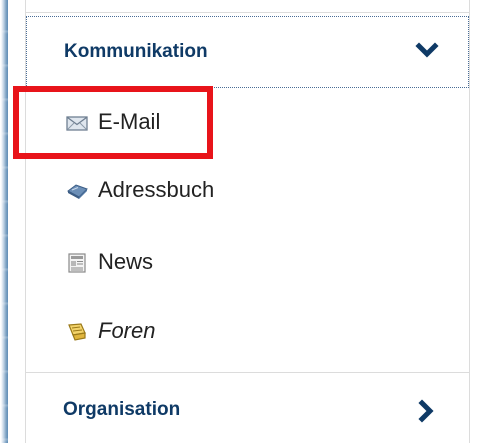  I want to click on menu-item-label: Adressbuch, so click(156, 189).